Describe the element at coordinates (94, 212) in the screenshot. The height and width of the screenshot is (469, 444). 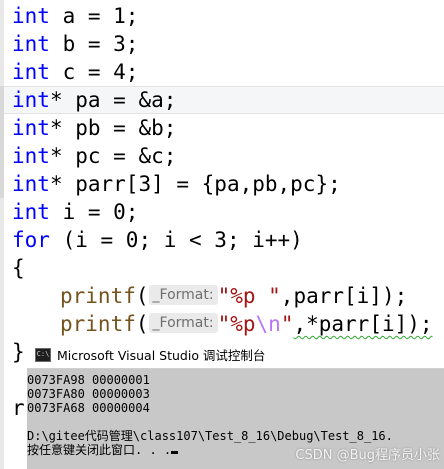
I see `code-text: i = 0;` at that location.